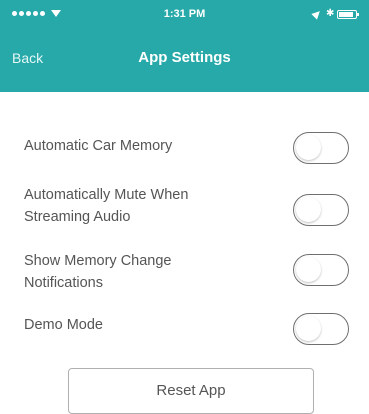 The height and width of the screenshot is (414, 369). Describe the element at coordinates (106, 206) in the screenshot. I see `setting-label: Automatically Mute When Streaming Audio` at that location.